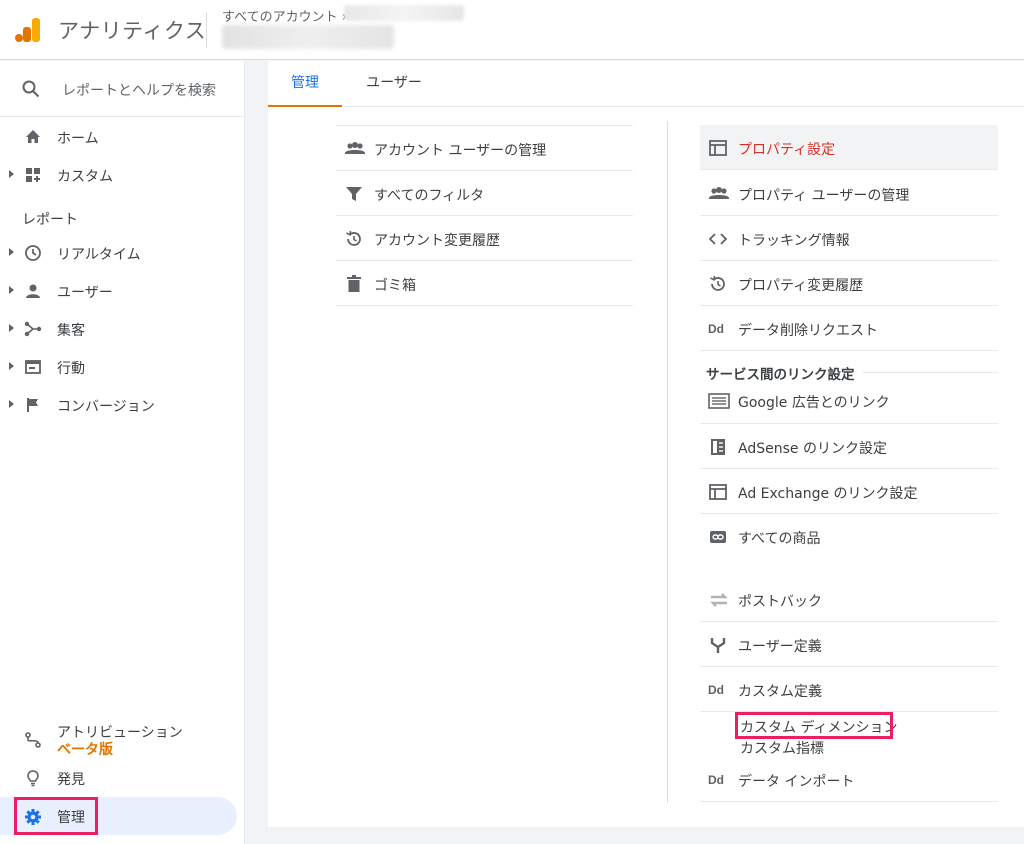 The width and height of the screenshot is (1024, 844). I want to click on google-ads-linking-link: Google 広告とのリンク, so click(849, 401).